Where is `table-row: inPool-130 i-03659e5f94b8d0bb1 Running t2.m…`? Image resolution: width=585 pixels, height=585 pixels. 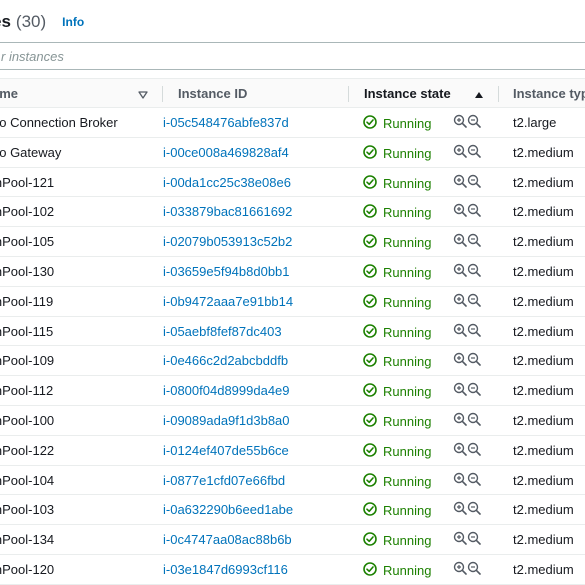
table-row: inPool-130 i-03659e5f94b8d0bb1 Running t2.m… is located at coordinates (292, 272).